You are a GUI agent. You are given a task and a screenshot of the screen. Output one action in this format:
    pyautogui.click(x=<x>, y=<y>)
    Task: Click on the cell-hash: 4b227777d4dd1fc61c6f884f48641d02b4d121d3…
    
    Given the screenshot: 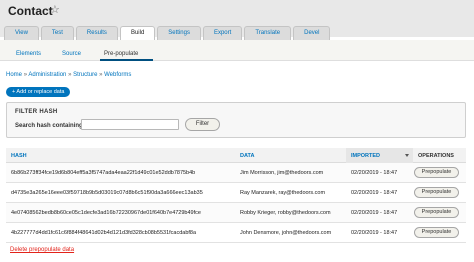 What is the action you would take?
    pyautogui.click(x=104, y=233)
    